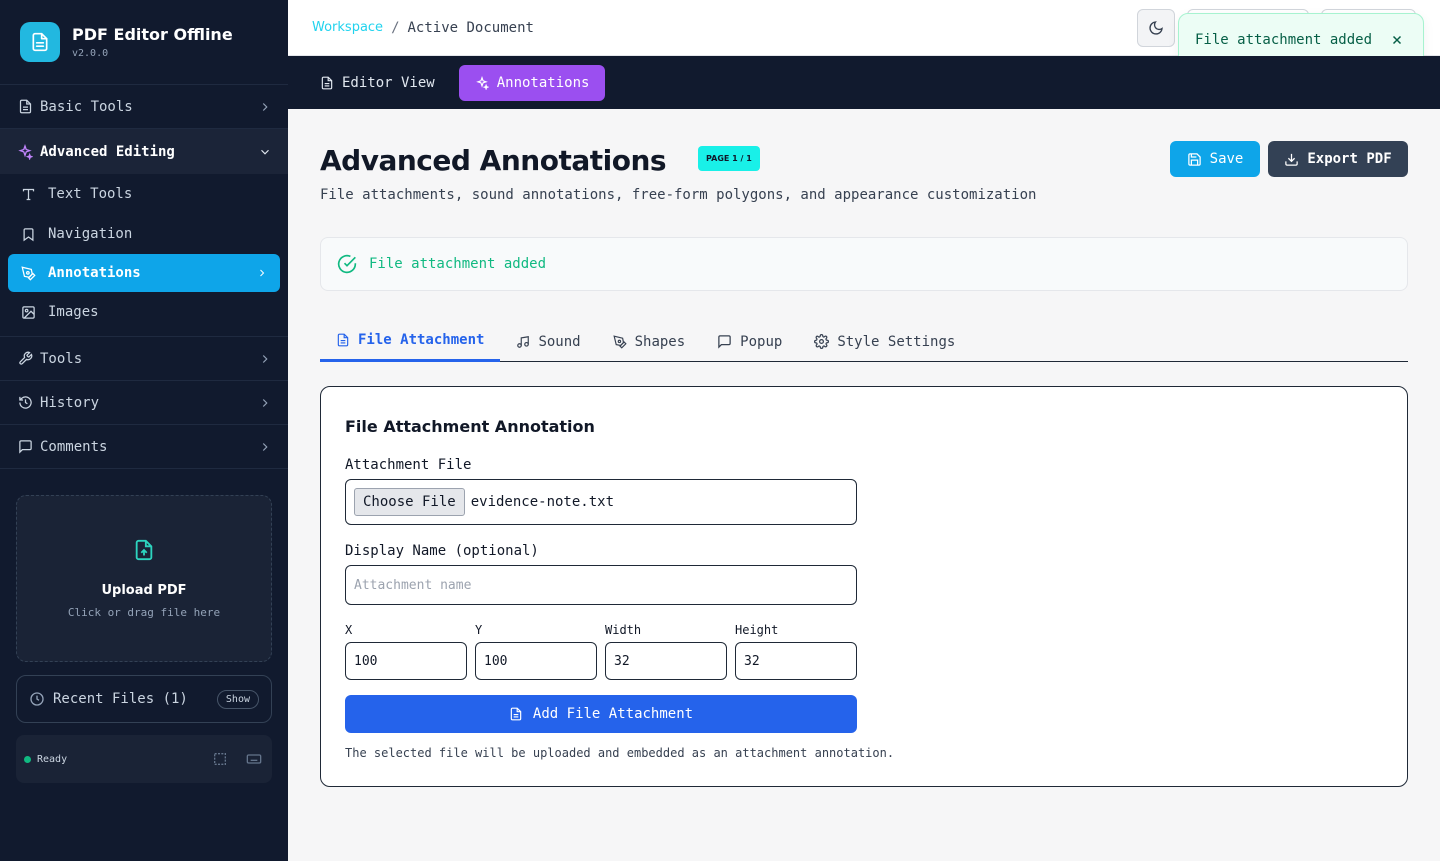  Describe the element at coordinates (70, 402) in the screenshot. I see `sidebar-section-label: History` at that location.